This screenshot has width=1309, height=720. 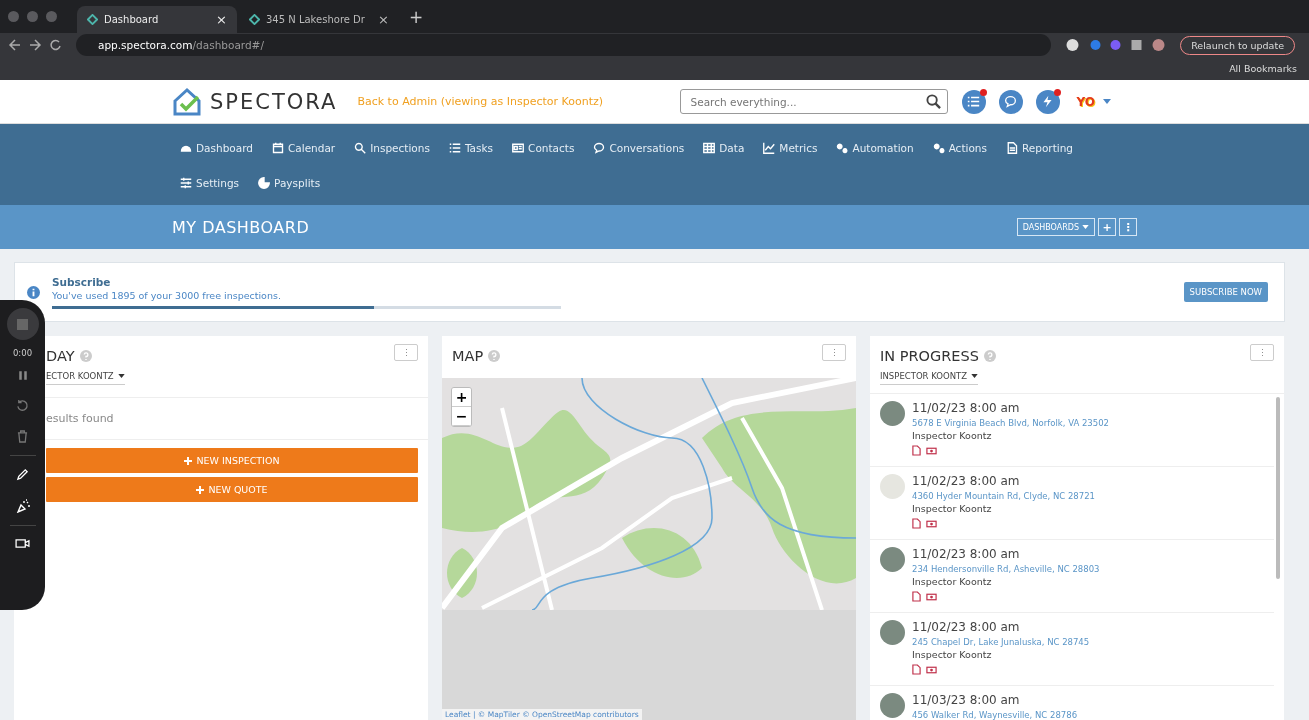 What do you see at coordinates (232, 460) in the screenshot?
I see `new-inspection-button: NEW INSPECTION` at bounding box center [232, 460].